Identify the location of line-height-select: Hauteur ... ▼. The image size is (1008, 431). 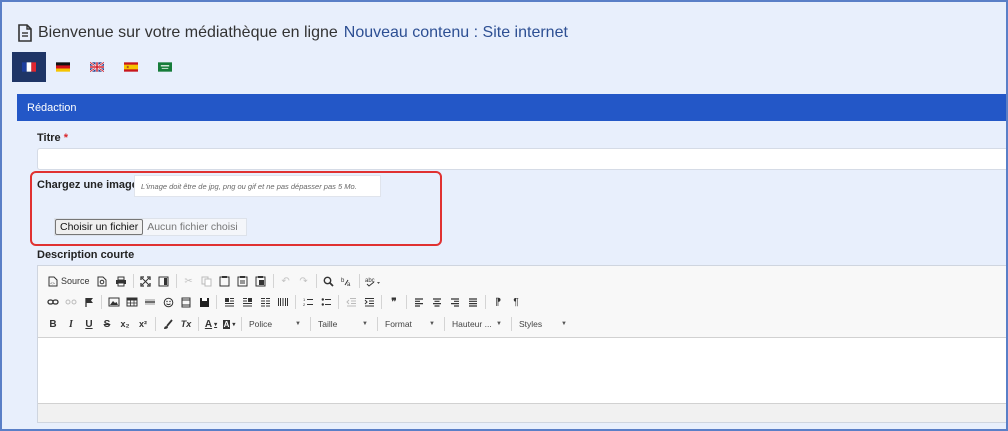
(477, 324).